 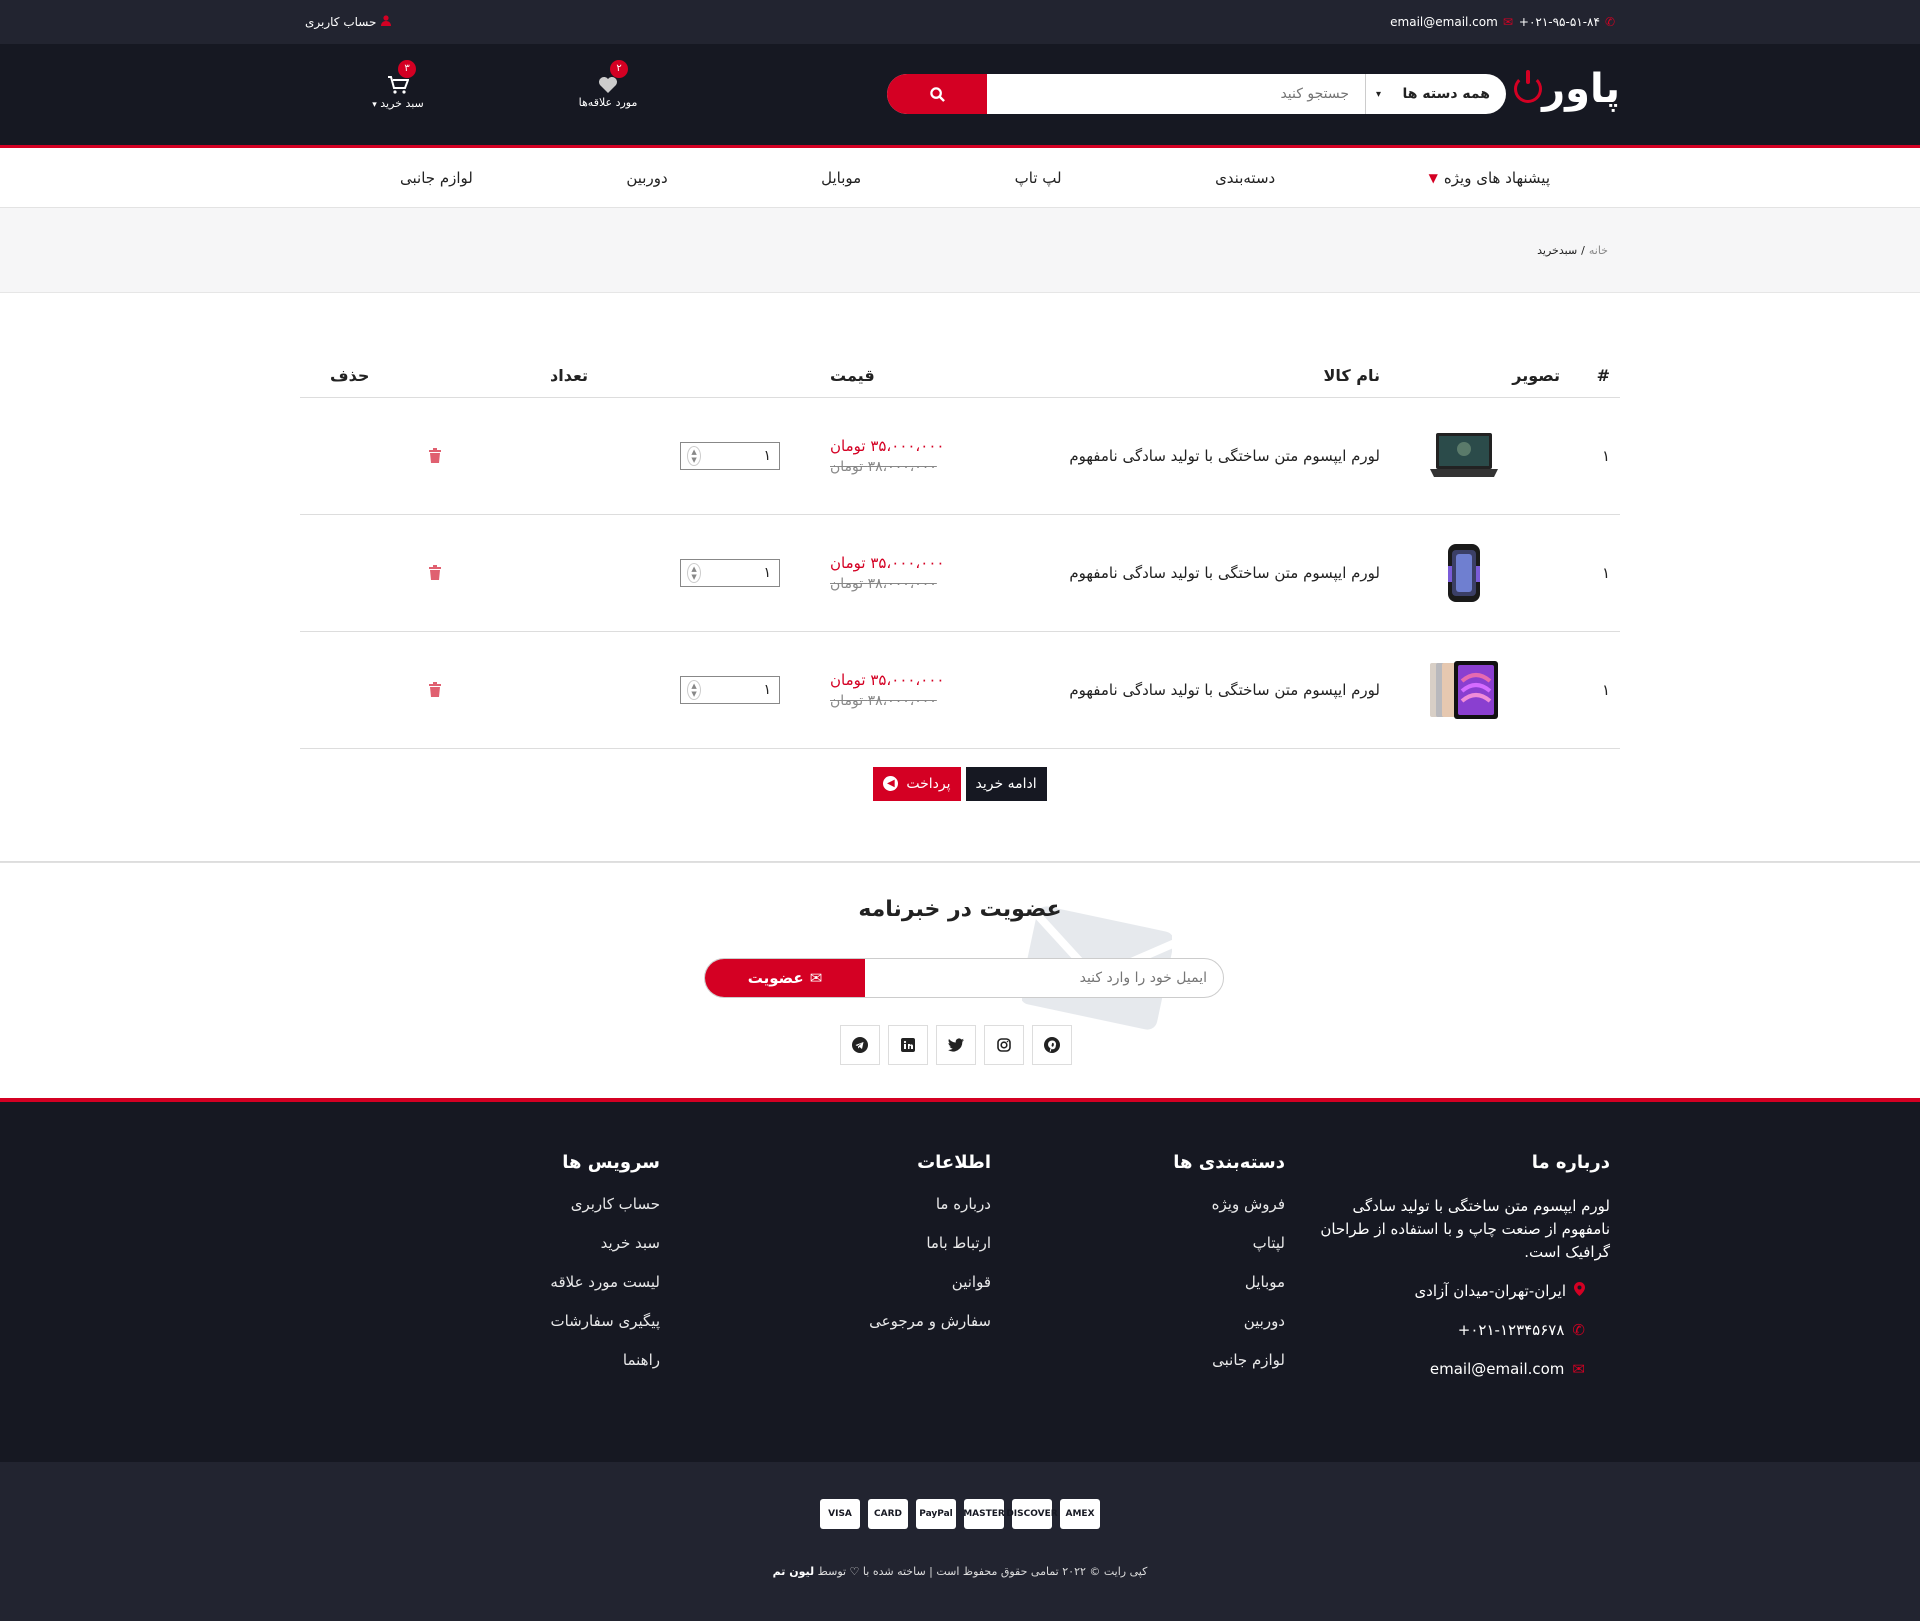 I want to click on wishlist-label: مورد علاقه‌ها, so click(x=608, y=102).